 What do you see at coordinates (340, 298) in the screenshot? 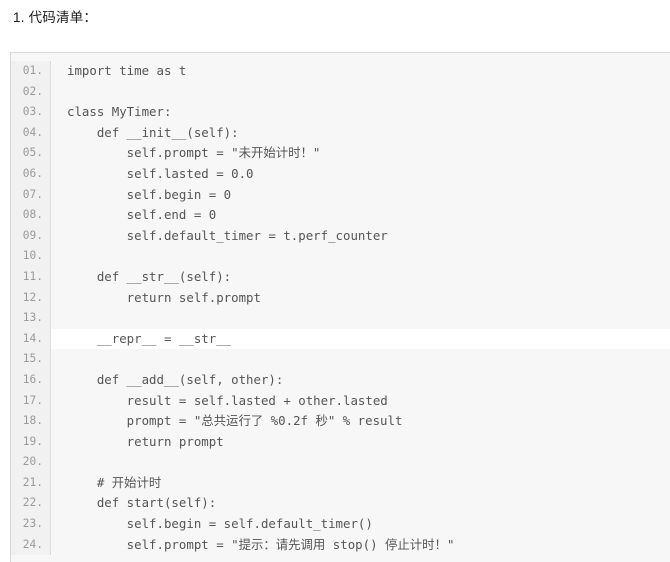
I see `code-line-row: 12. return self.prompt` at bounding box center [340, 298].